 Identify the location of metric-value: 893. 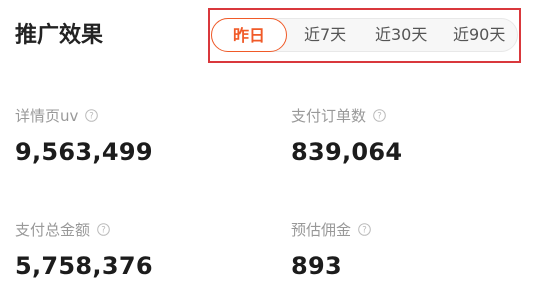
(316, 266).